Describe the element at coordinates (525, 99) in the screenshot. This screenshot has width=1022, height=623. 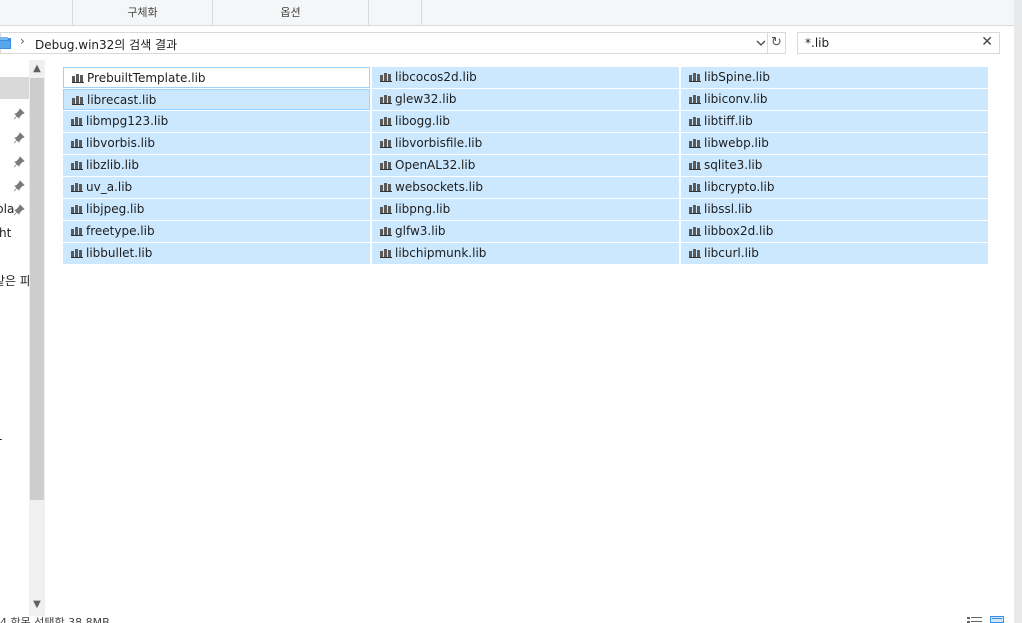
I see `file-item: glew32.lib` at that location.